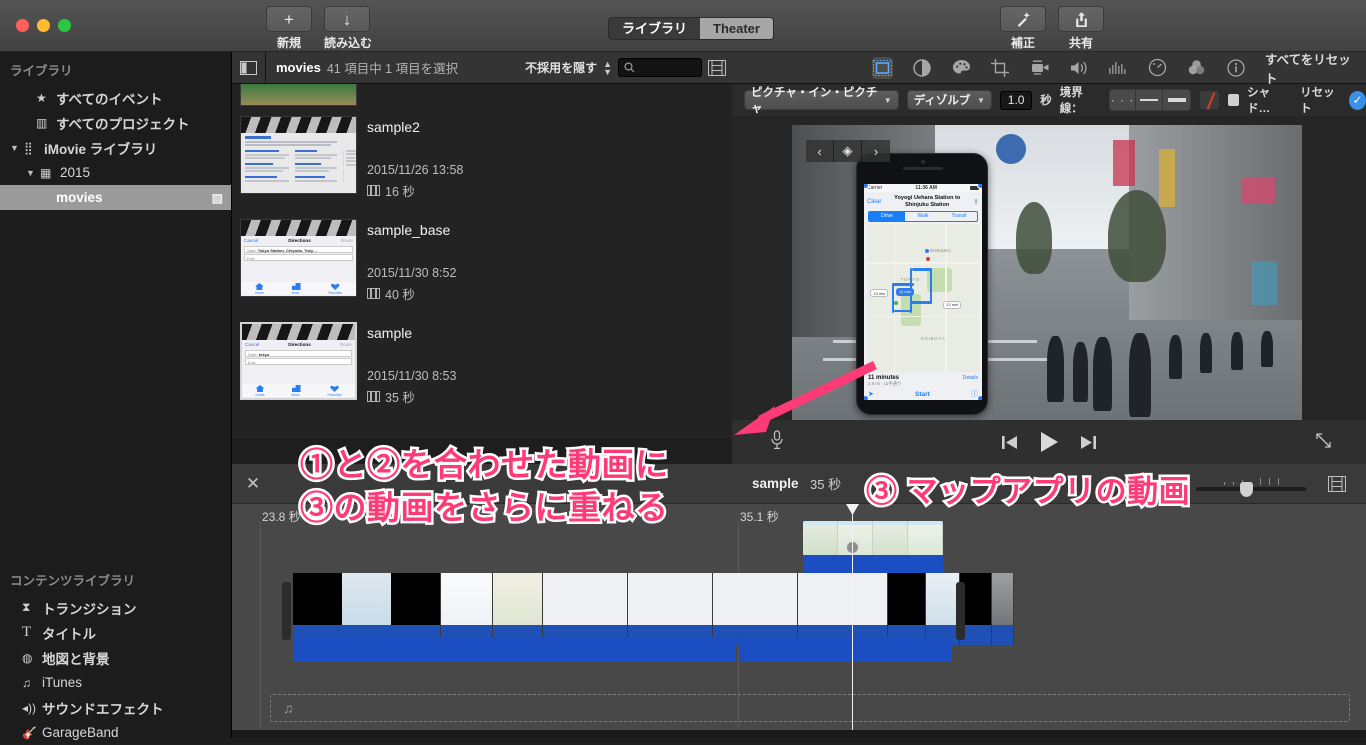 The image size is (1366, 745). Describe the element at coordinates (921, 68) in the screenshot. I see `color-balance-icon` at that location.